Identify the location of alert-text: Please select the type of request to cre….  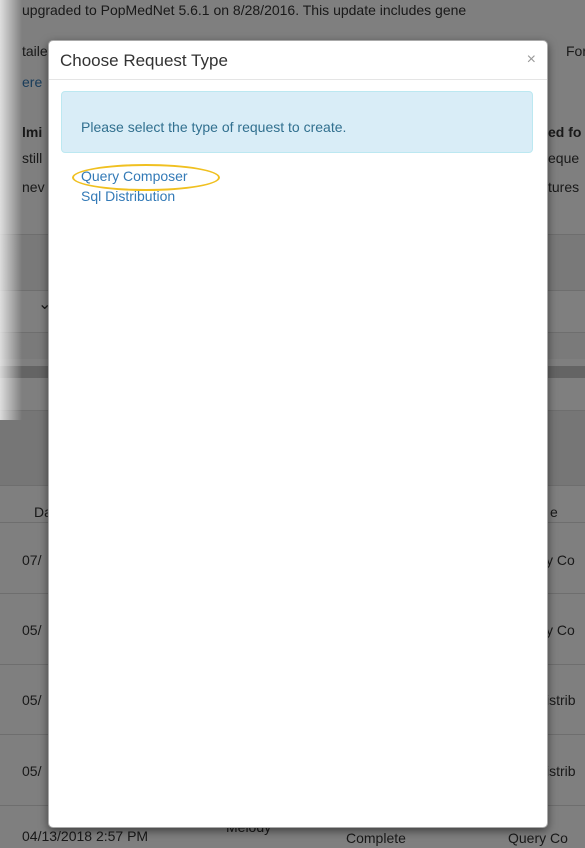
(214, 127).